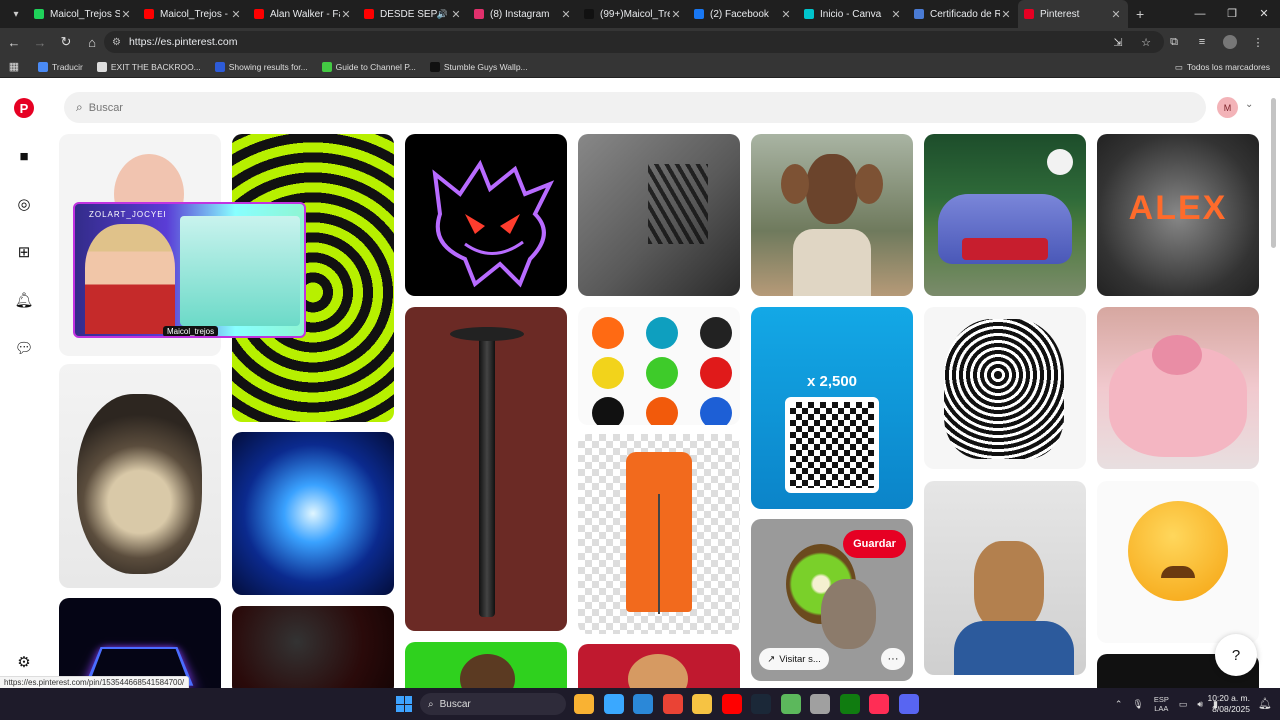  Describe the element at coordinates (1178, 562) in the screenshot. I see `pin-angry-emoji` at that location.